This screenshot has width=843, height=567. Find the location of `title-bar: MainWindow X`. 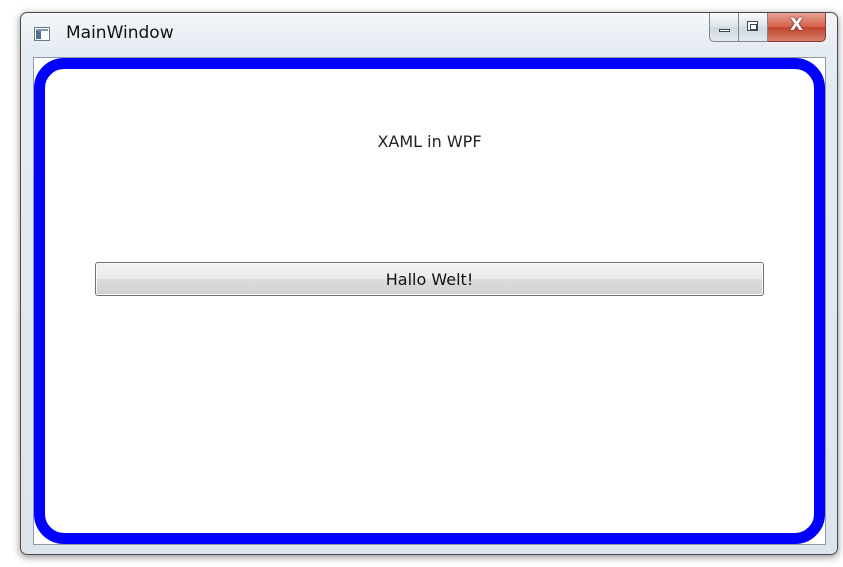

title-bar: MainWindow X is located at coordinates (429, 34).